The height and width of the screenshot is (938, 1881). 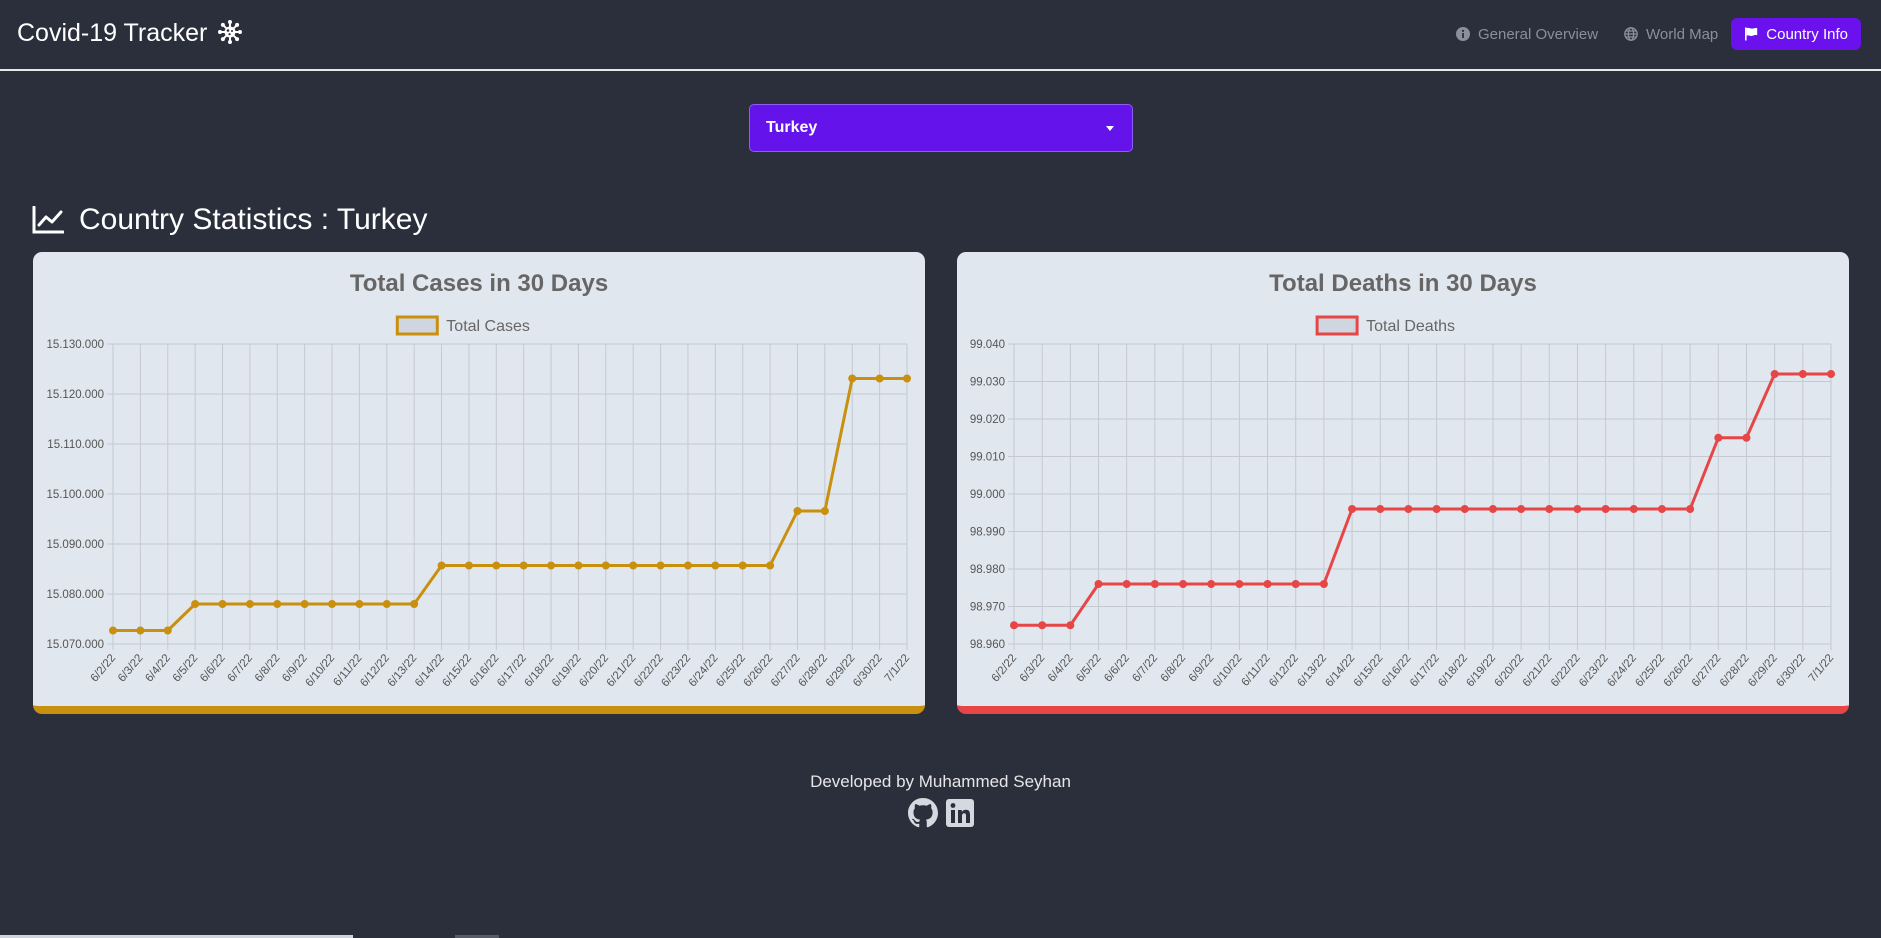 I want to click on y-tick-label: 99.000, so click(x=987, y=495).